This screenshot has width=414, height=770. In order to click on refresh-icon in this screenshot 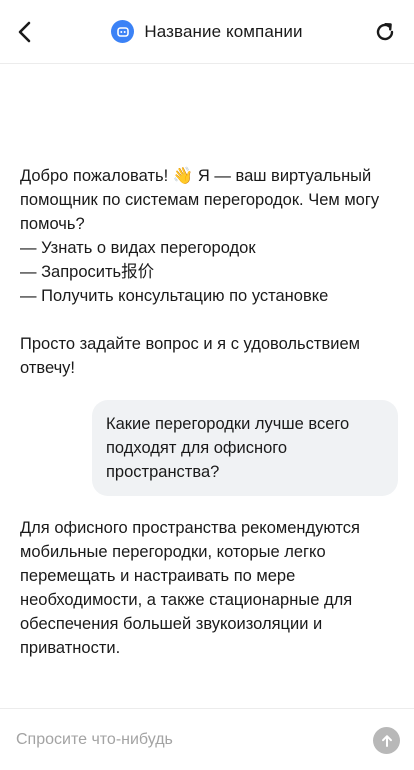, I will do `click(385, 32)`.